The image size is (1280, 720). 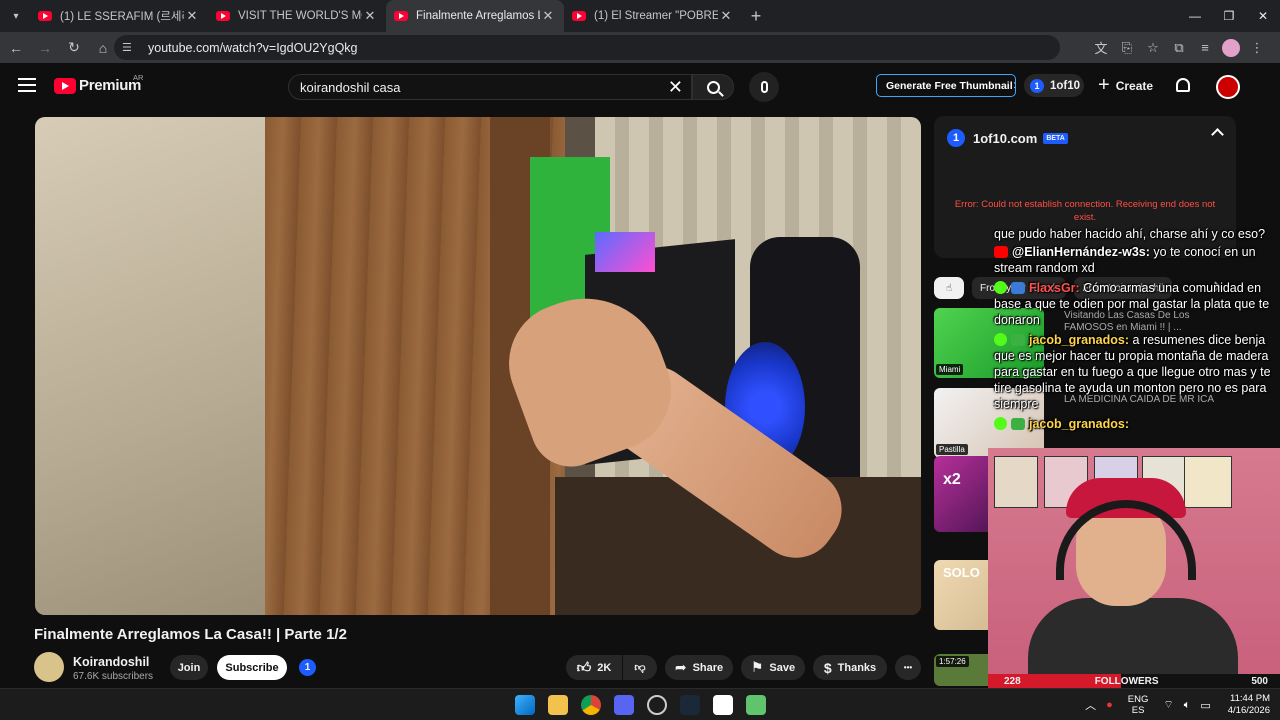 What do you see at coordinates (74, 48) in the screenshot?
I see `reload-icon: ↻` at bounding box center [74, 48].